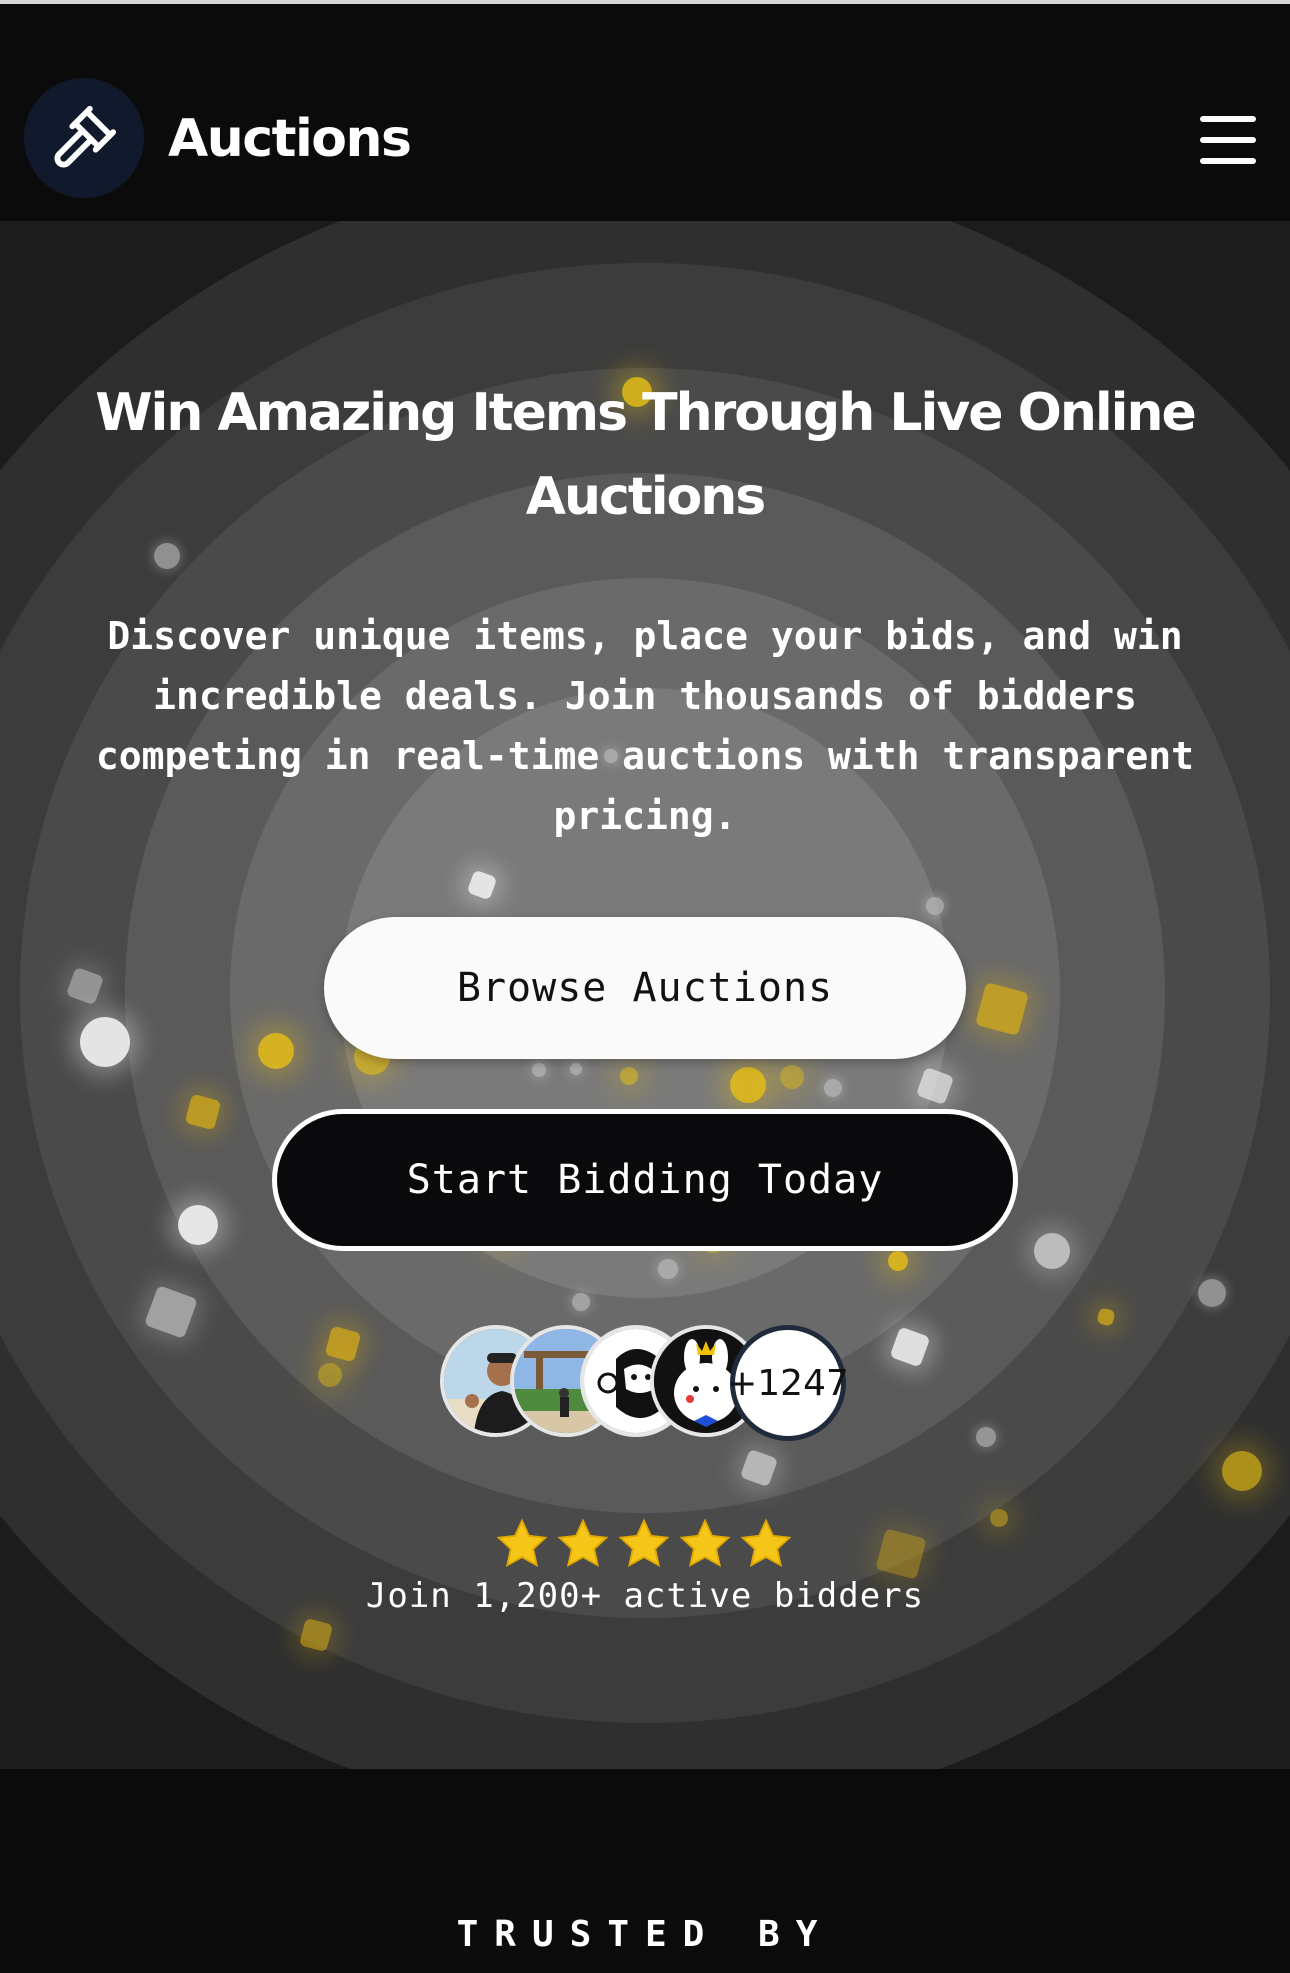 The width and height of the screenshot is (1290, 1973). What do you see at coordinates (645, 1385) in the screenshot?
I see `bidder-avatars: +1247` at bounding box center [645, 1385].